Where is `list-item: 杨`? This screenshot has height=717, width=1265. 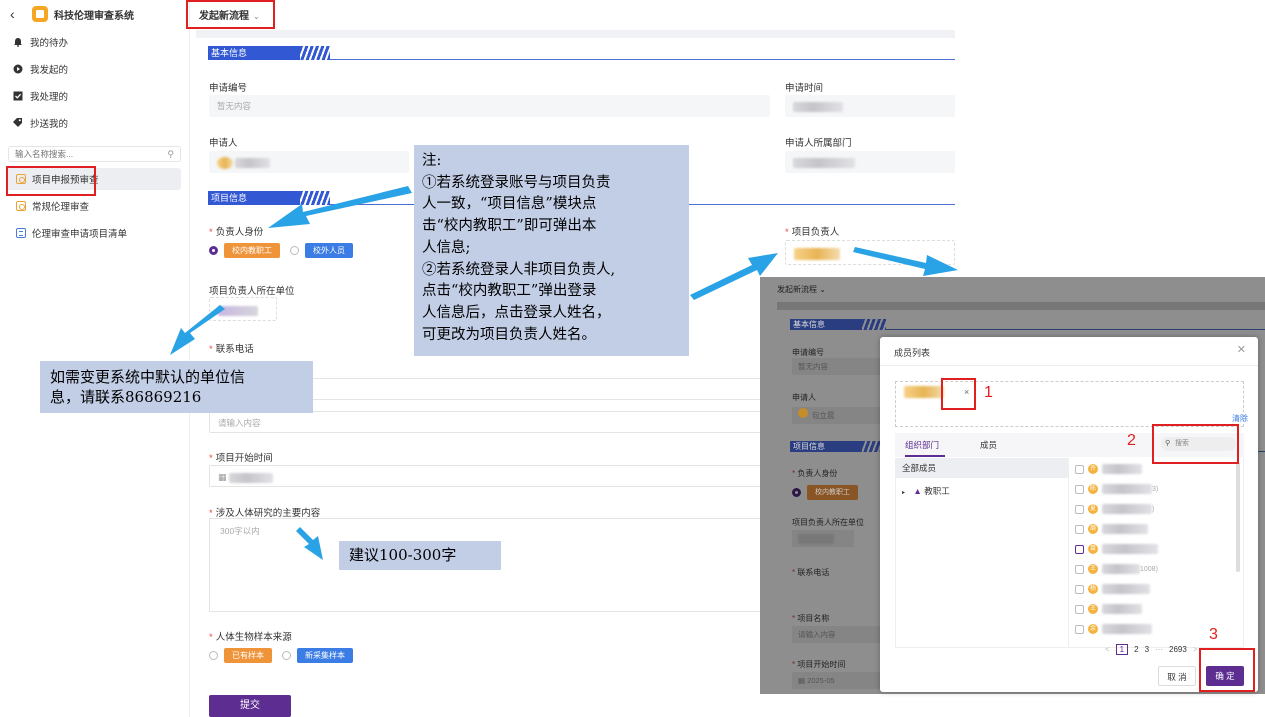
list-item: 杨 is located at coordinates (1112, 589).